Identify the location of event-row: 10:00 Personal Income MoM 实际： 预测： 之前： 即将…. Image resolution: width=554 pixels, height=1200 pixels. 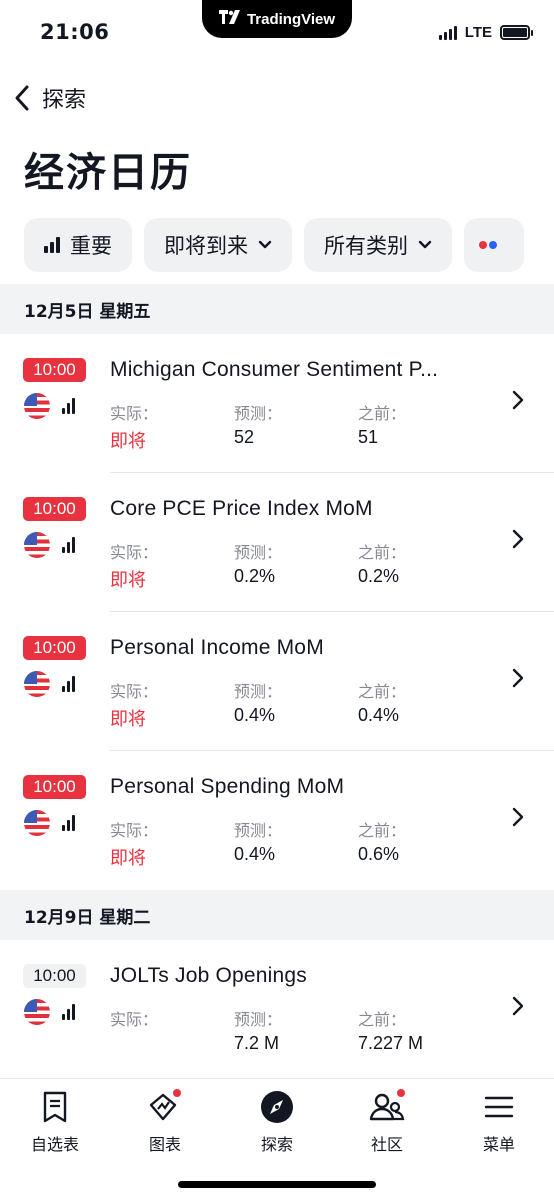
(277, 681).